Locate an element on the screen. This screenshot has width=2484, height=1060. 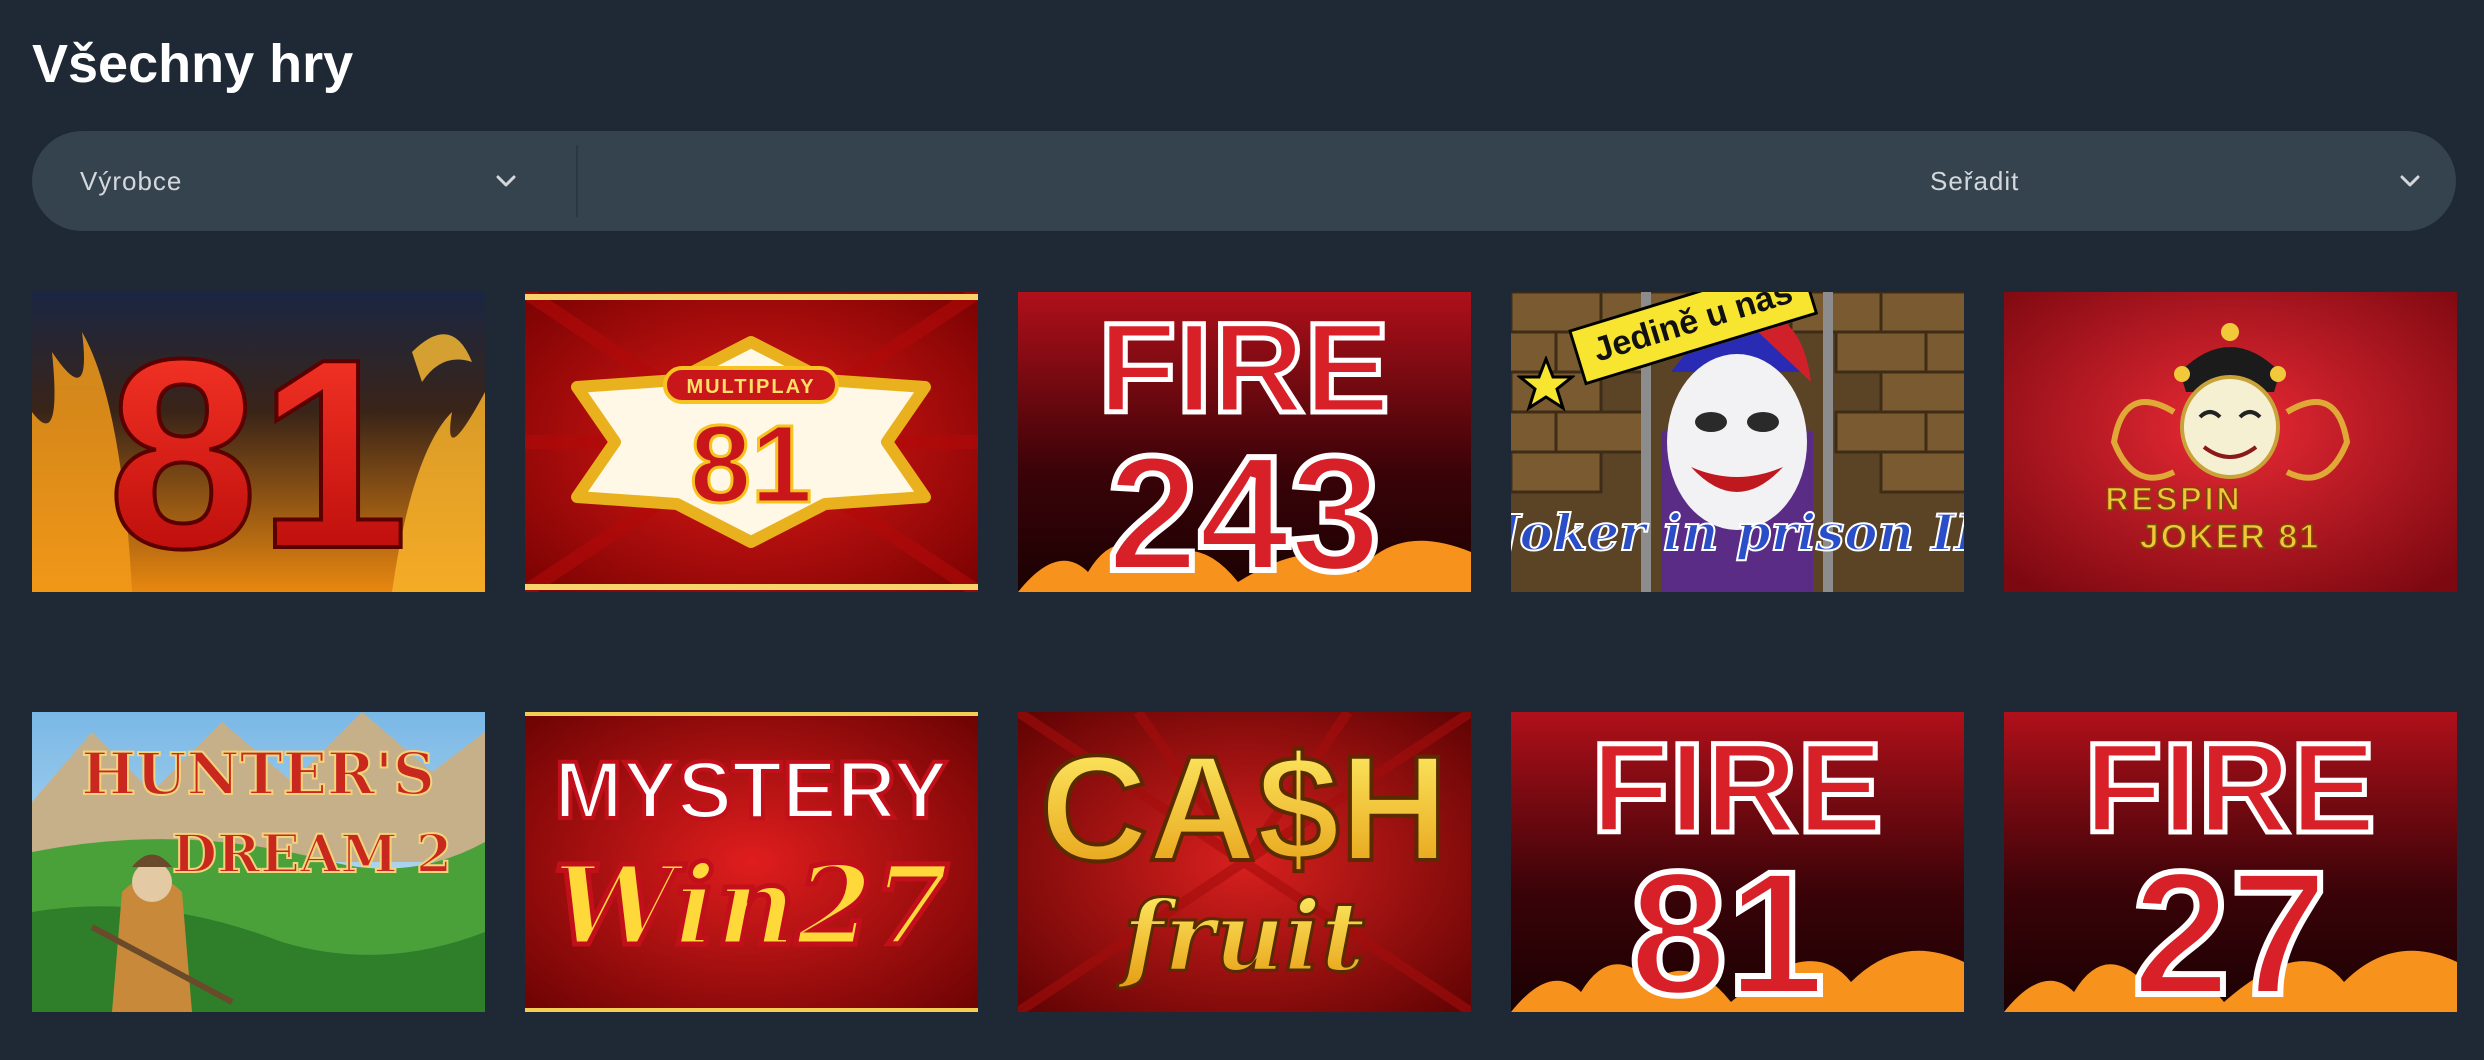
manufacturer-filter-label: Výrobce is located at coordinates (131, 181).